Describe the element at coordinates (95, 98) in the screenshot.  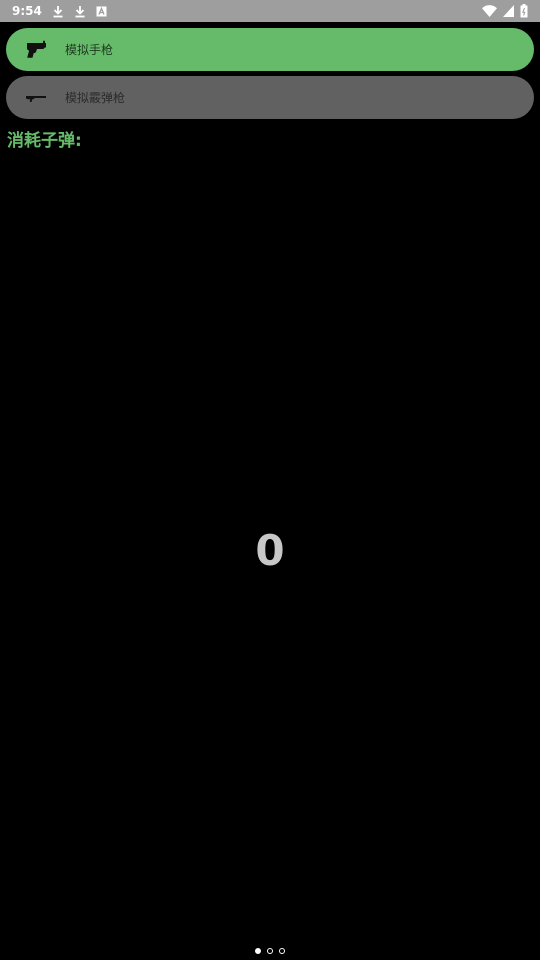
I see `shotgun-label: 模拟霰弹枪` at that location.